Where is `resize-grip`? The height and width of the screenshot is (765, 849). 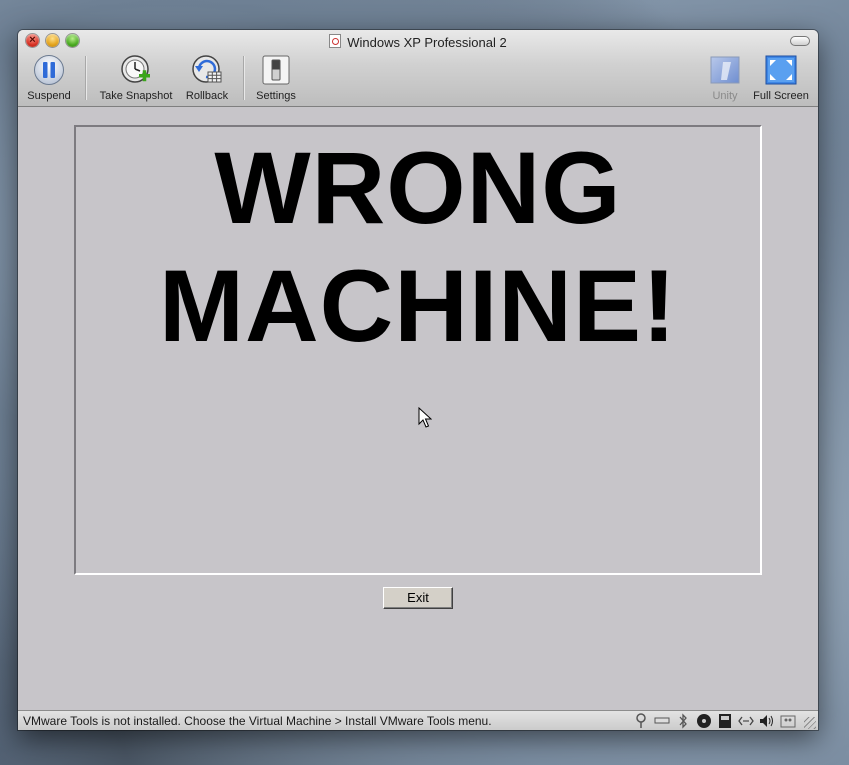
resize-grip is located at coordinates (810, 723).